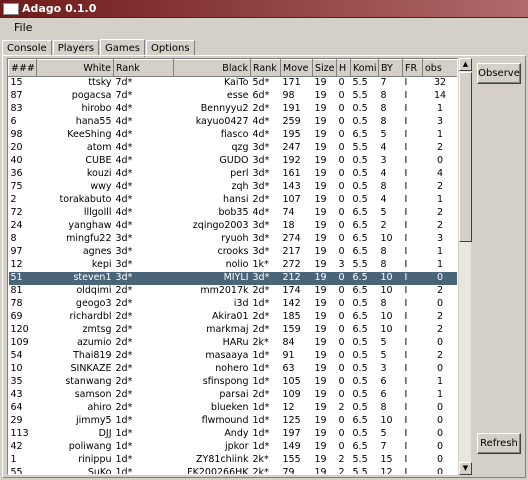 The height and width of the screenshot is (480, 528). What do you see at coordinates (260, 459) in the screenshot?
I see `cell-black-rank: 2k*` at bounding box center [260, 459].